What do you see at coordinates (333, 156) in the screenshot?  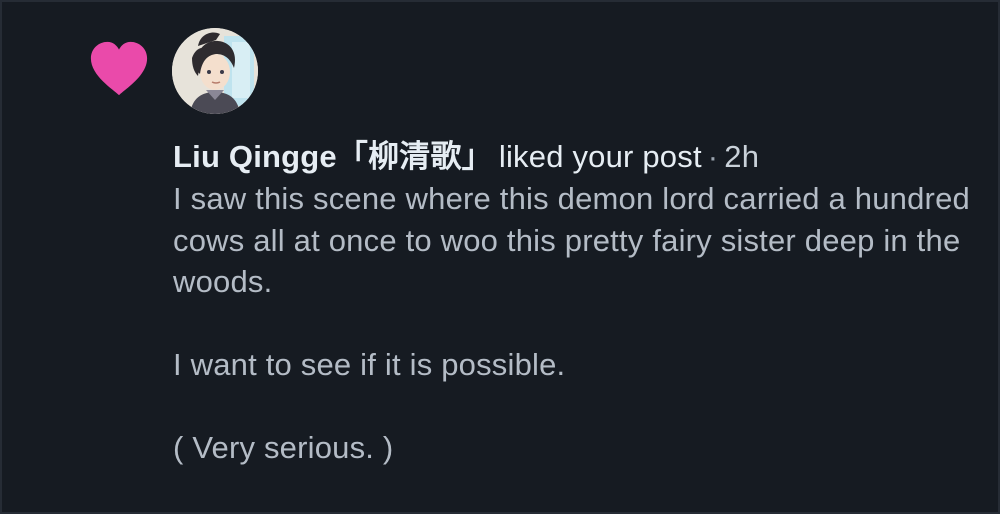 I see `author-name: Liu Qingge「柳清歌」` at bounding box center [333, 156].